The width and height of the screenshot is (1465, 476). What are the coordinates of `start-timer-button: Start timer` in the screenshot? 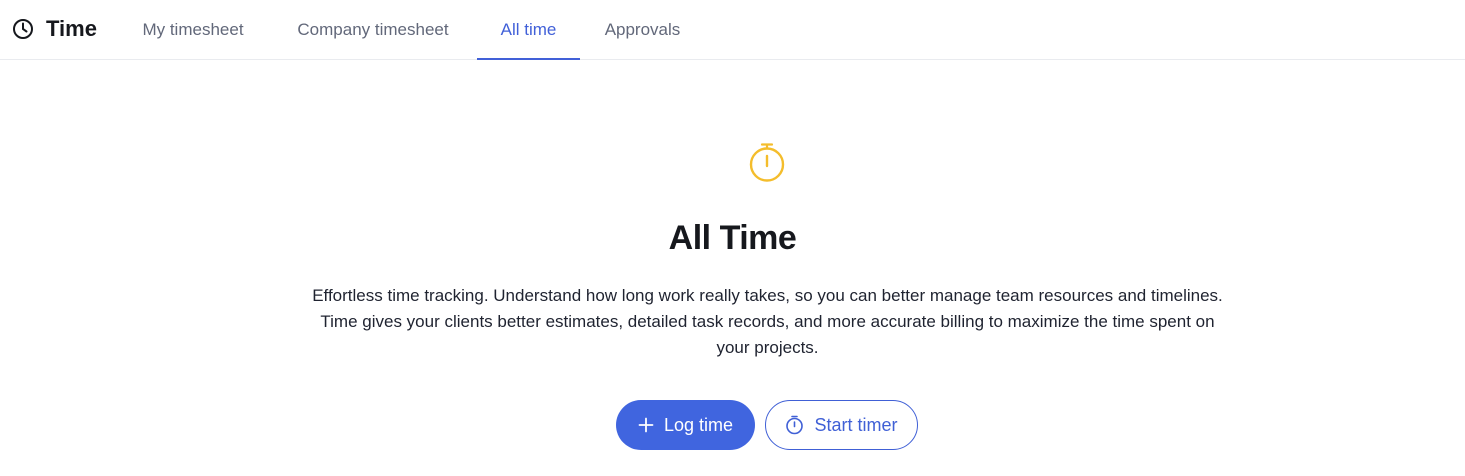 It's located at (841, 425).